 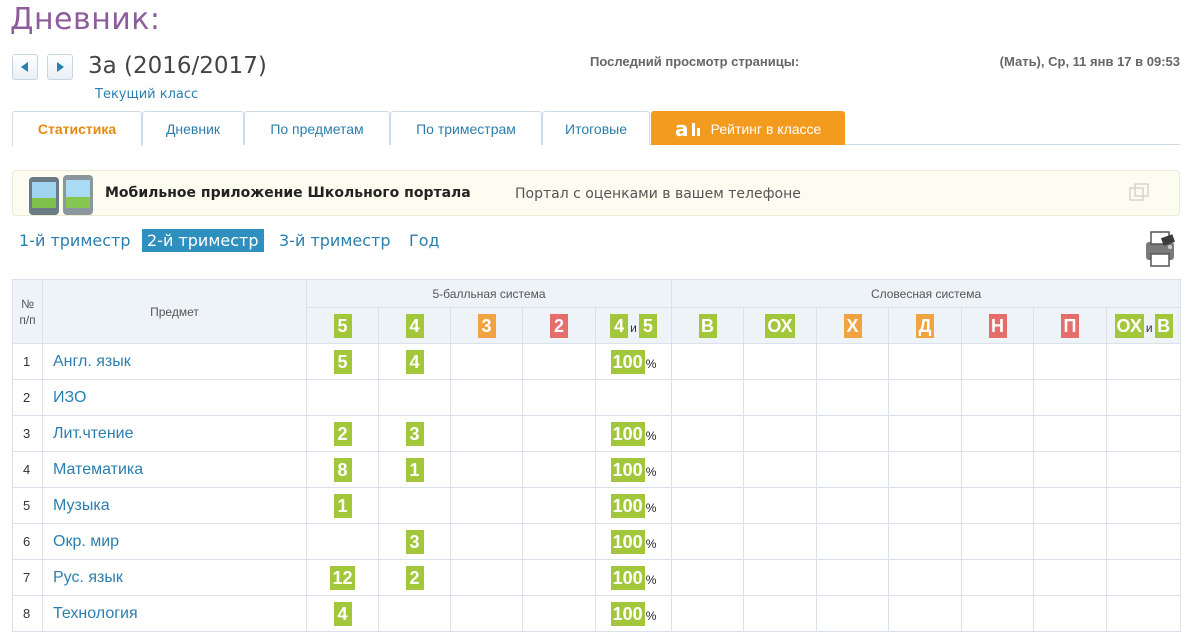 What do you see at coordinates (342, 505) in the screenshot?
I see `grade-count: 1` at bounding box center [342, 505].